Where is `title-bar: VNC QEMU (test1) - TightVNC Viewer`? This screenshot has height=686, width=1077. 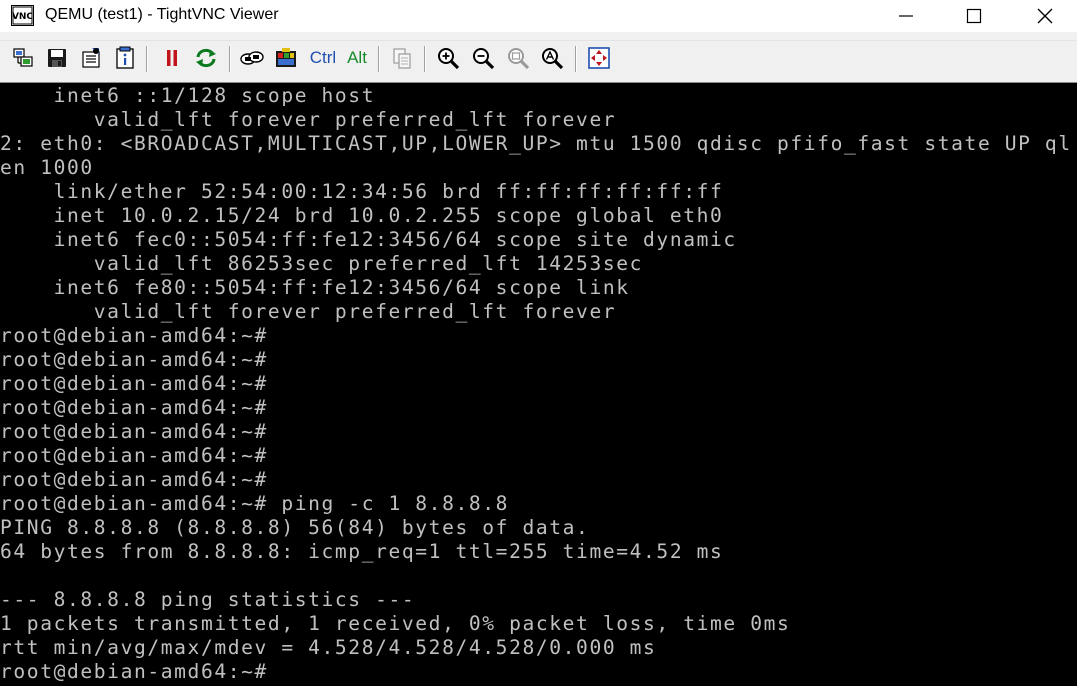
title-bar: VNC QEMU (test1) - TightVNC Viewer is located at coordinates (538, 16).